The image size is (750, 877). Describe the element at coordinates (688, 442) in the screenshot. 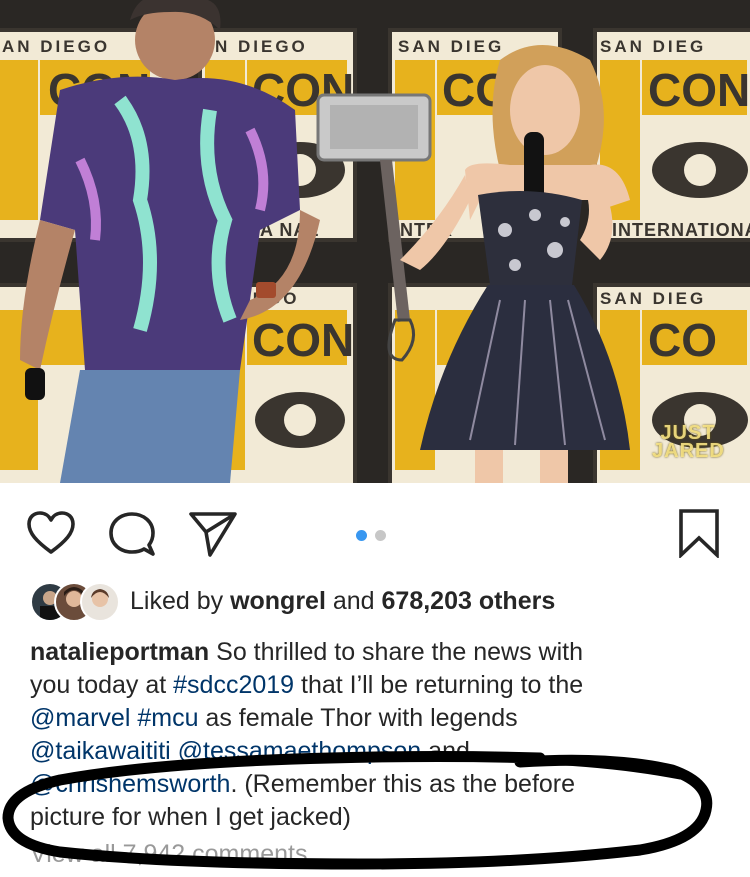

I see `watermark-text: JUST JARED` at that location.